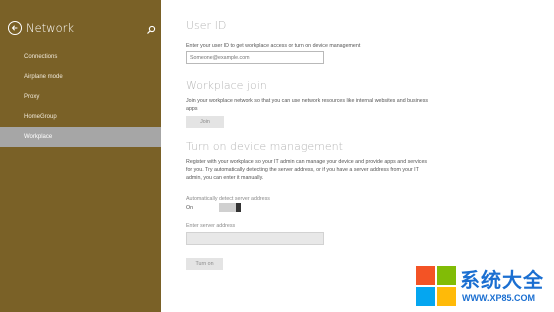  What do you see at coordinates (50, 28) in the screenshot?
I see `sidebar-title: Network` at bounding box center [50, 28].